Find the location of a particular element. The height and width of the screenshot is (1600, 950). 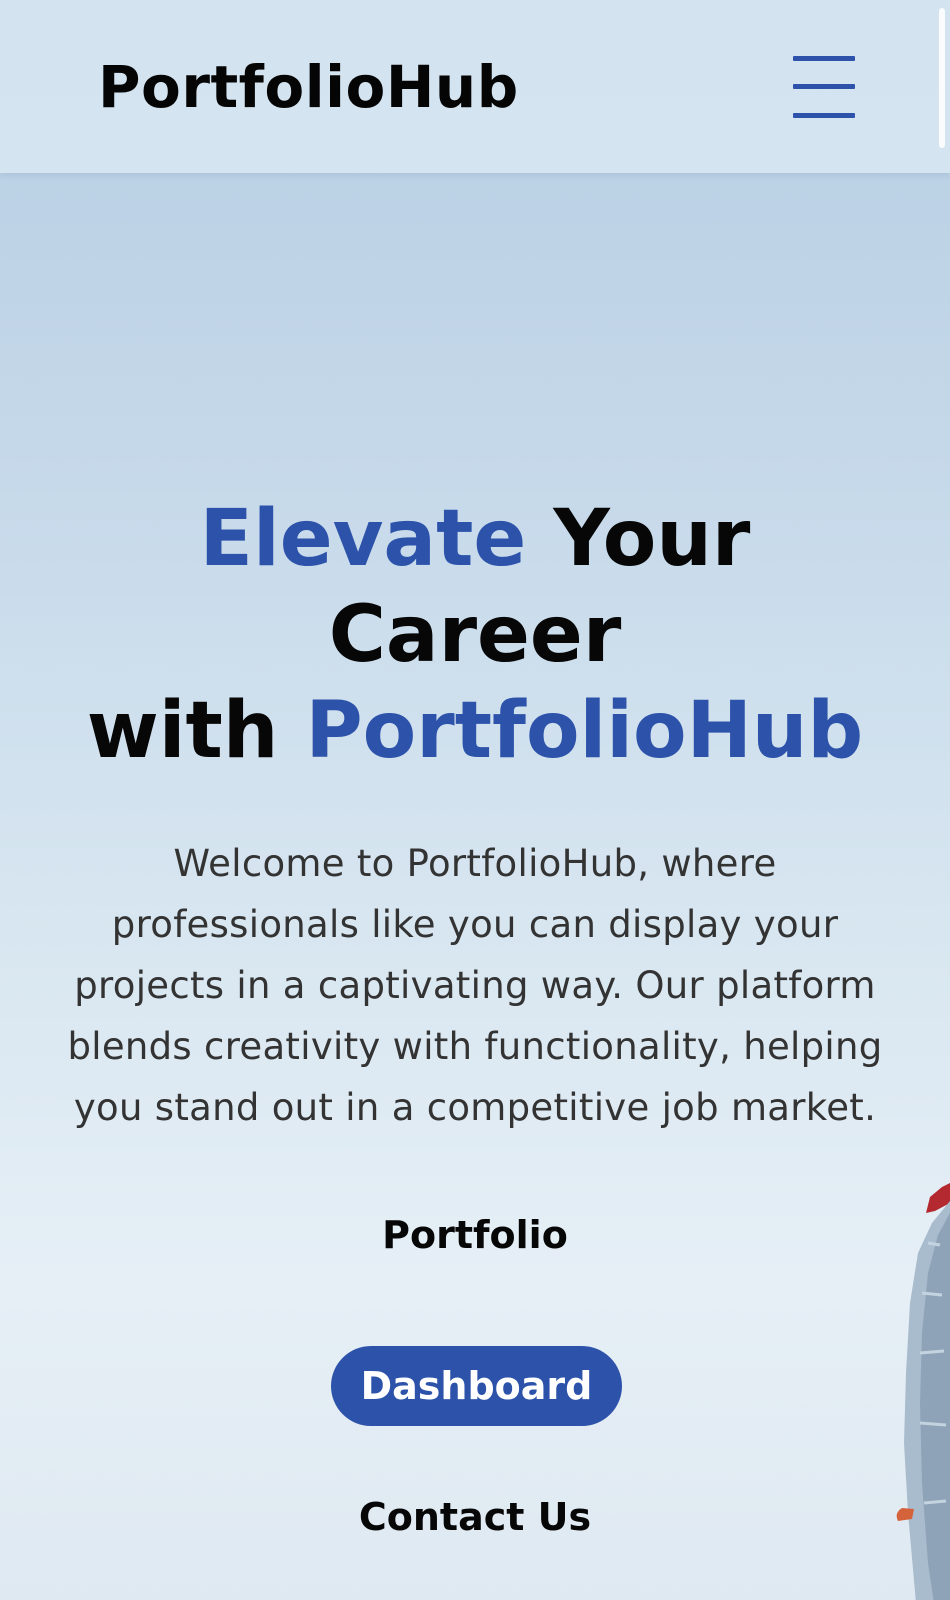

menu-bar-top is located at coordinates (824, 58).